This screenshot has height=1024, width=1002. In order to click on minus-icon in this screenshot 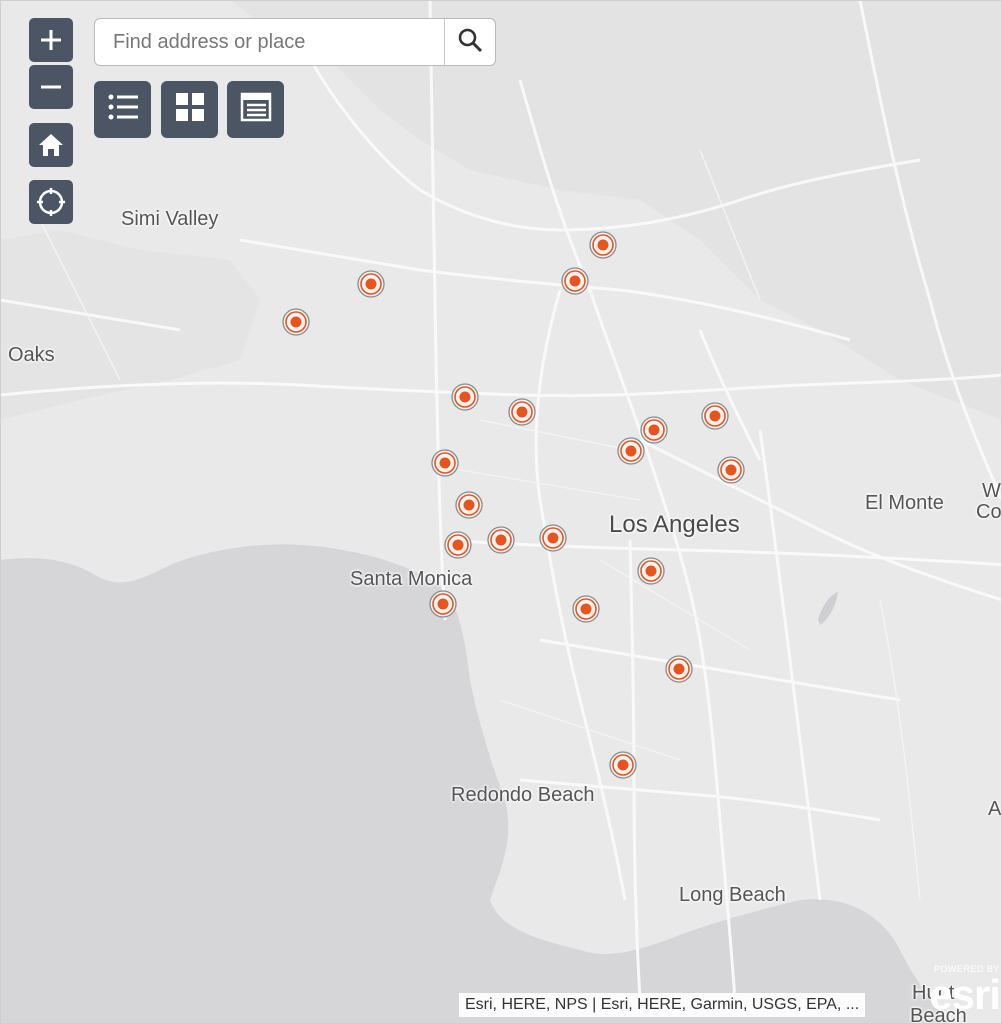, I will do `click(51, 87)`.